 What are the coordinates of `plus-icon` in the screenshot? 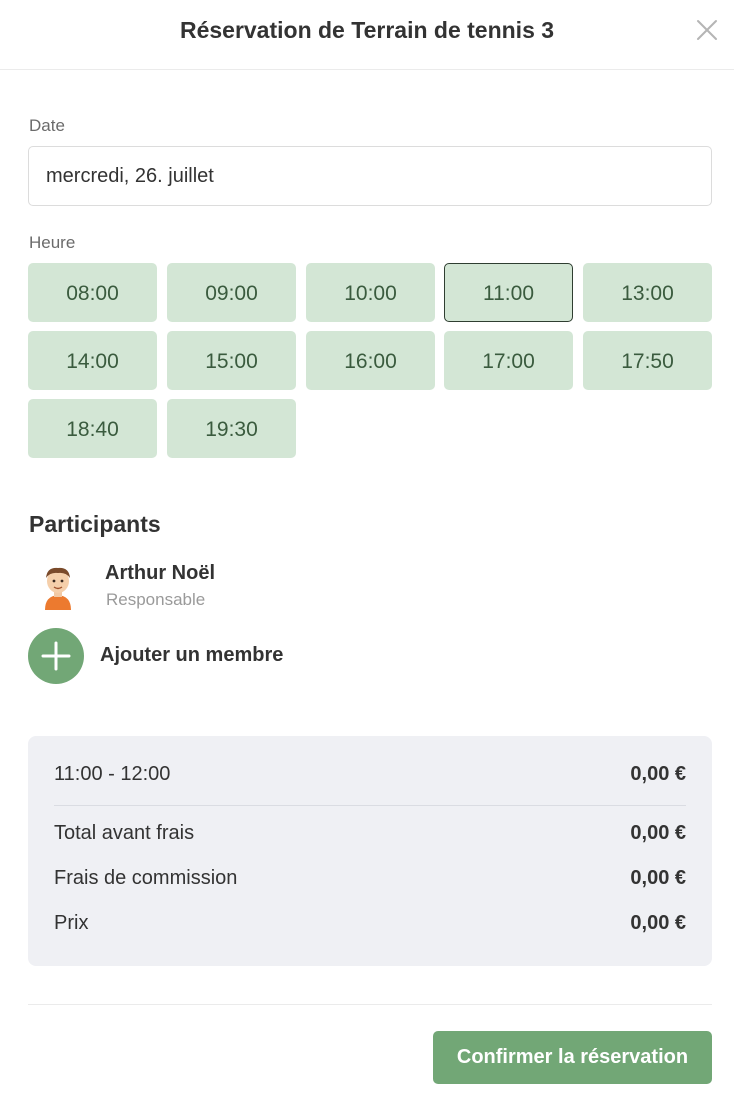 It's located at (56, 656).